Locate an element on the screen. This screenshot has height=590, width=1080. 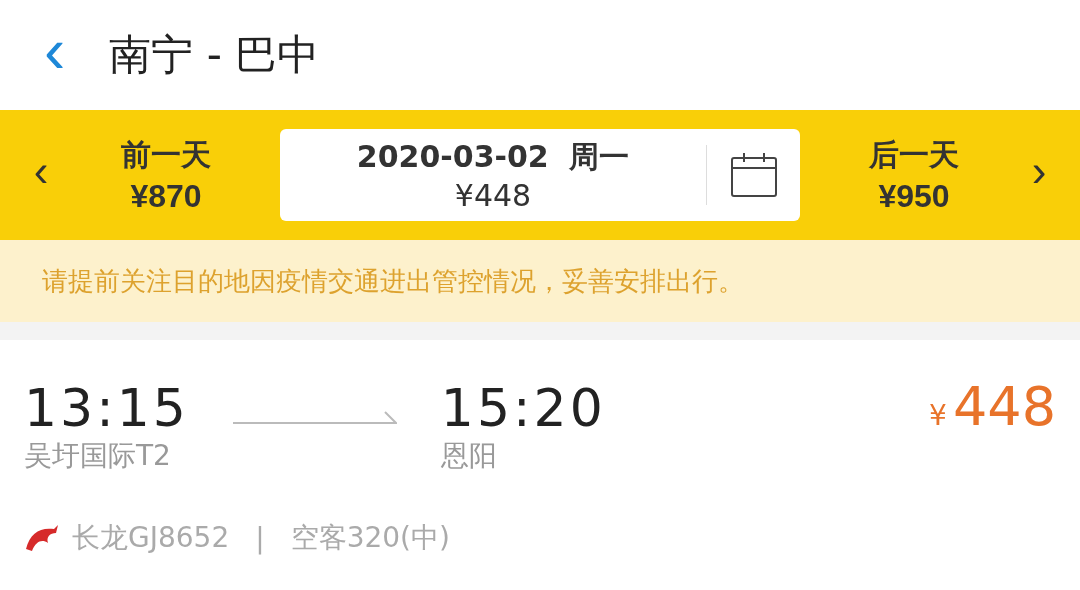
flight-number: 长龙GJ8652 is located at coordinates (151, 538).